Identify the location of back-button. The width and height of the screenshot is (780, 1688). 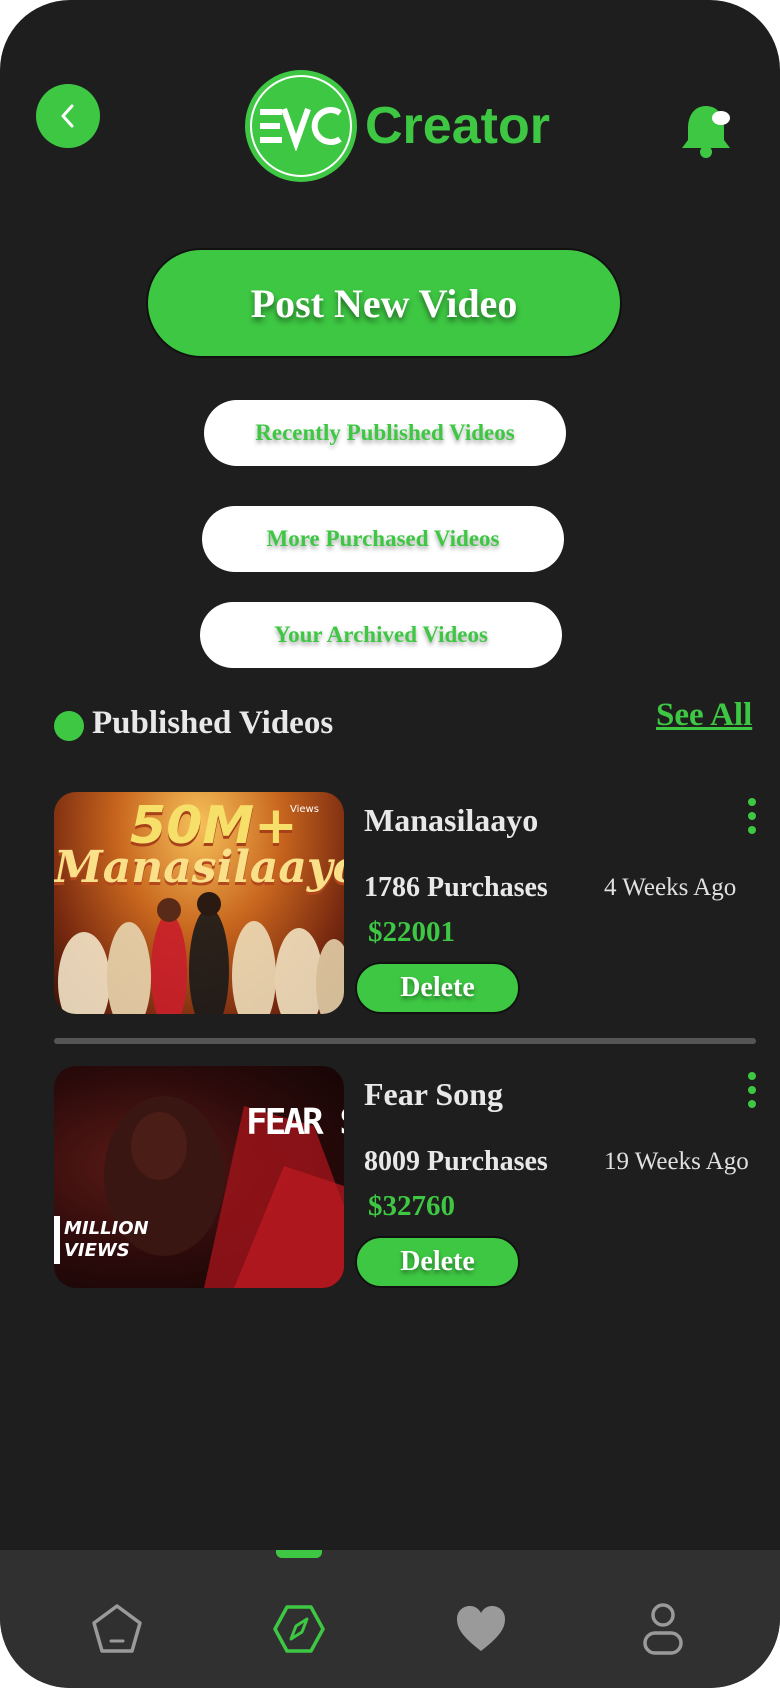
(68, 116).